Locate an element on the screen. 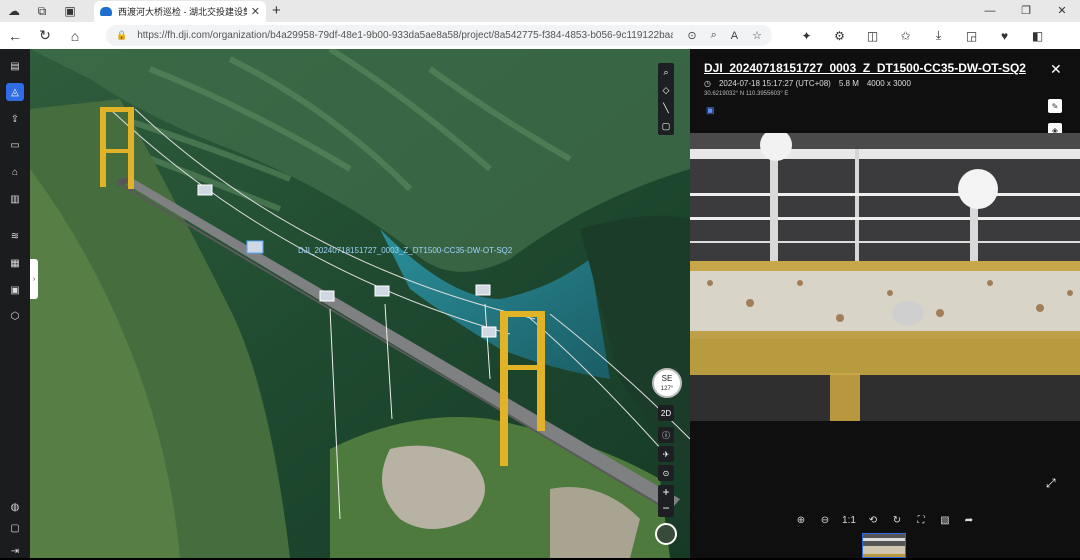 This screenshot has width=1080, height=560. cube-icon: ⬡ is located at coordinates (15, 316).